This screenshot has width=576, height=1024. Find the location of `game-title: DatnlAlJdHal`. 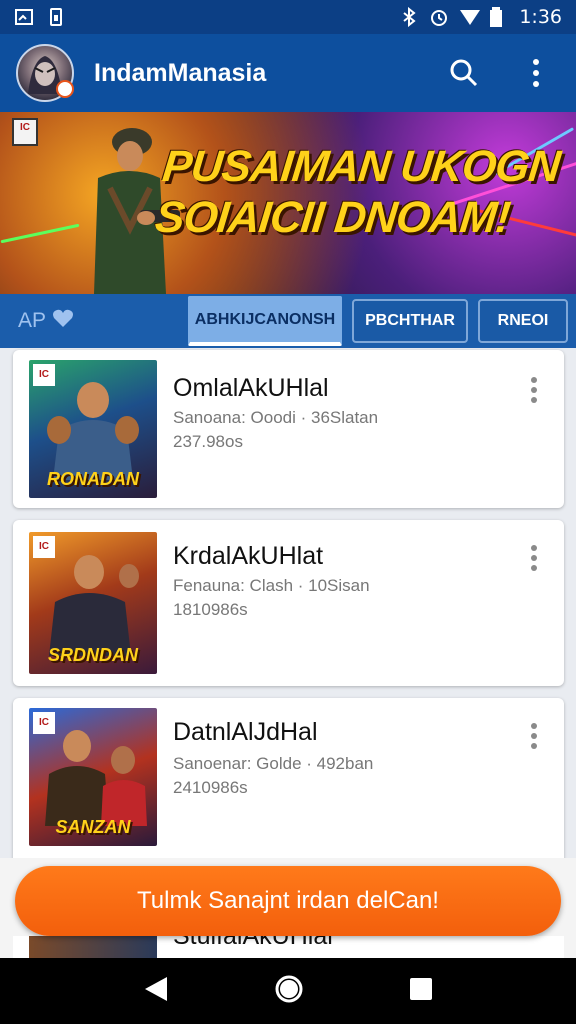

game-title: DatnlAlJdHal is located at coordinates (245, 732).